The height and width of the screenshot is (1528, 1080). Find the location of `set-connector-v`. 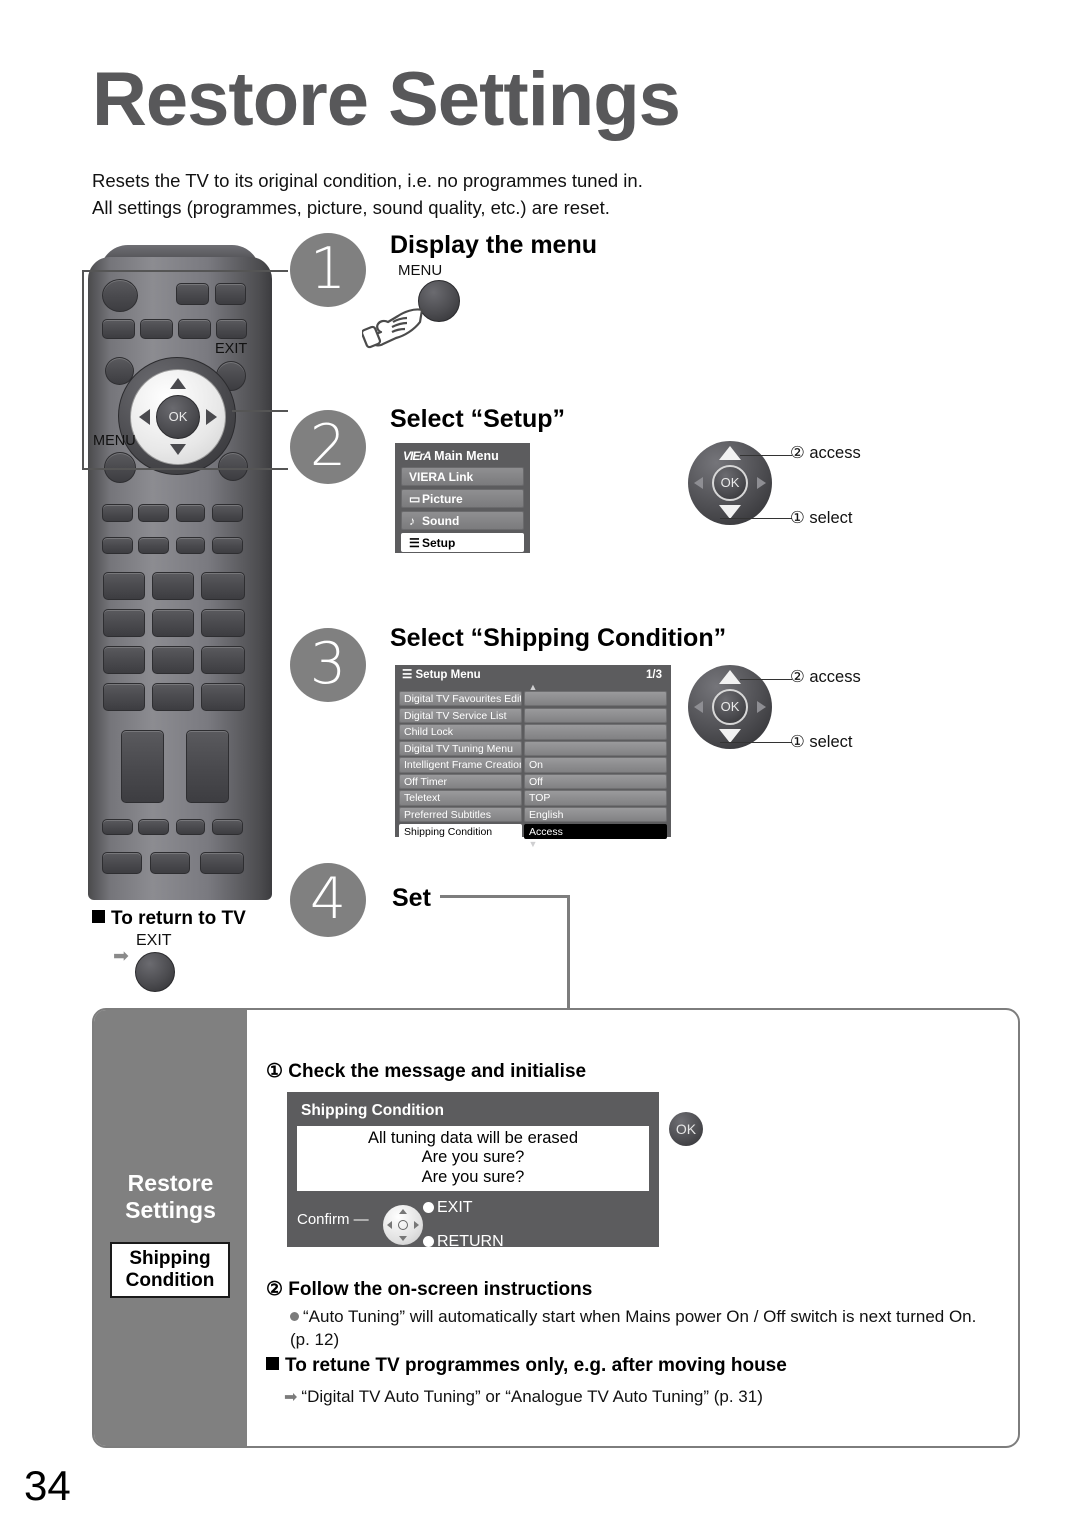

set-connector-v is located at coordinates (568, 953).